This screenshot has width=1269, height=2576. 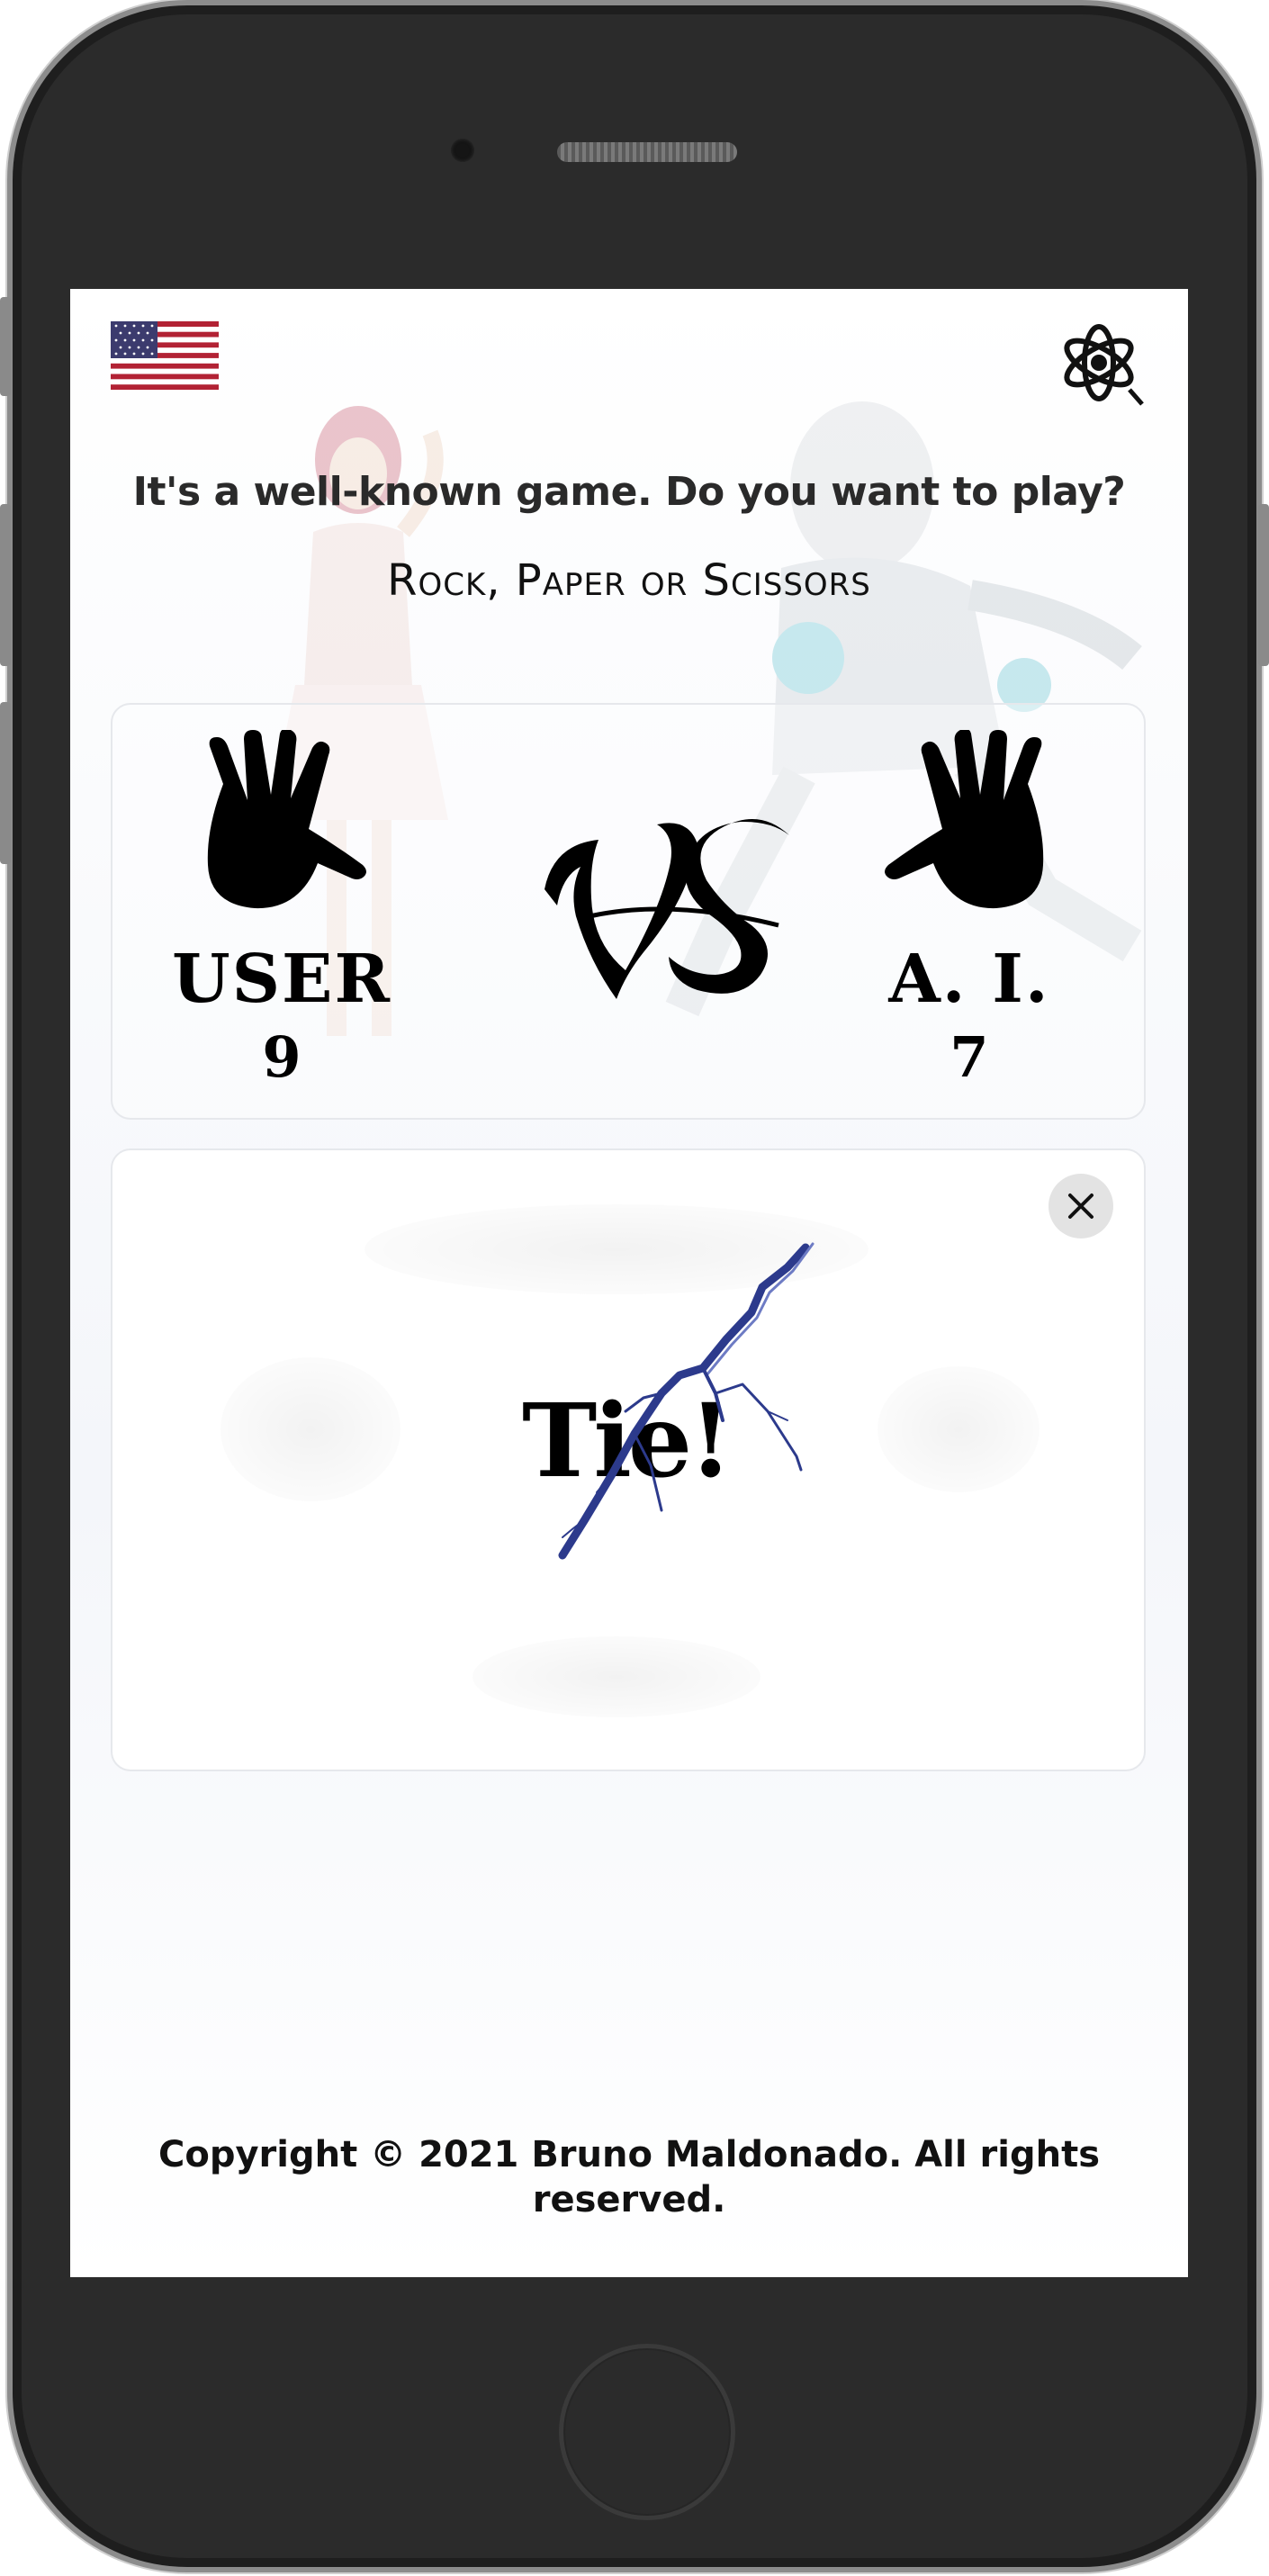 What do you see at coordinates (282, 1057) in the screenshot?
I see `user-score: 9` at bounding box center [282, 1057].